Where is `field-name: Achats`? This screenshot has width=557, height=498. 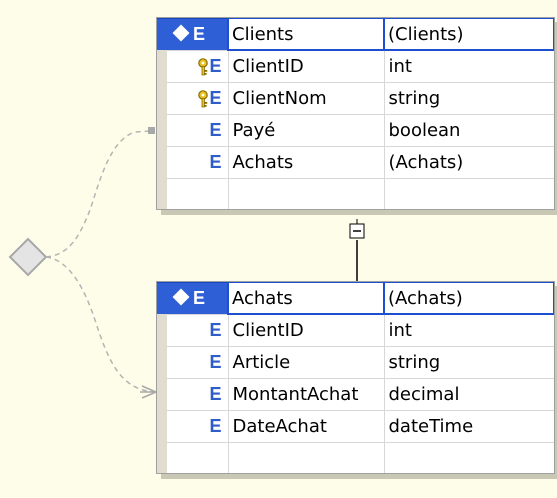
field-name: Achats is located at coordinates (306, 162).